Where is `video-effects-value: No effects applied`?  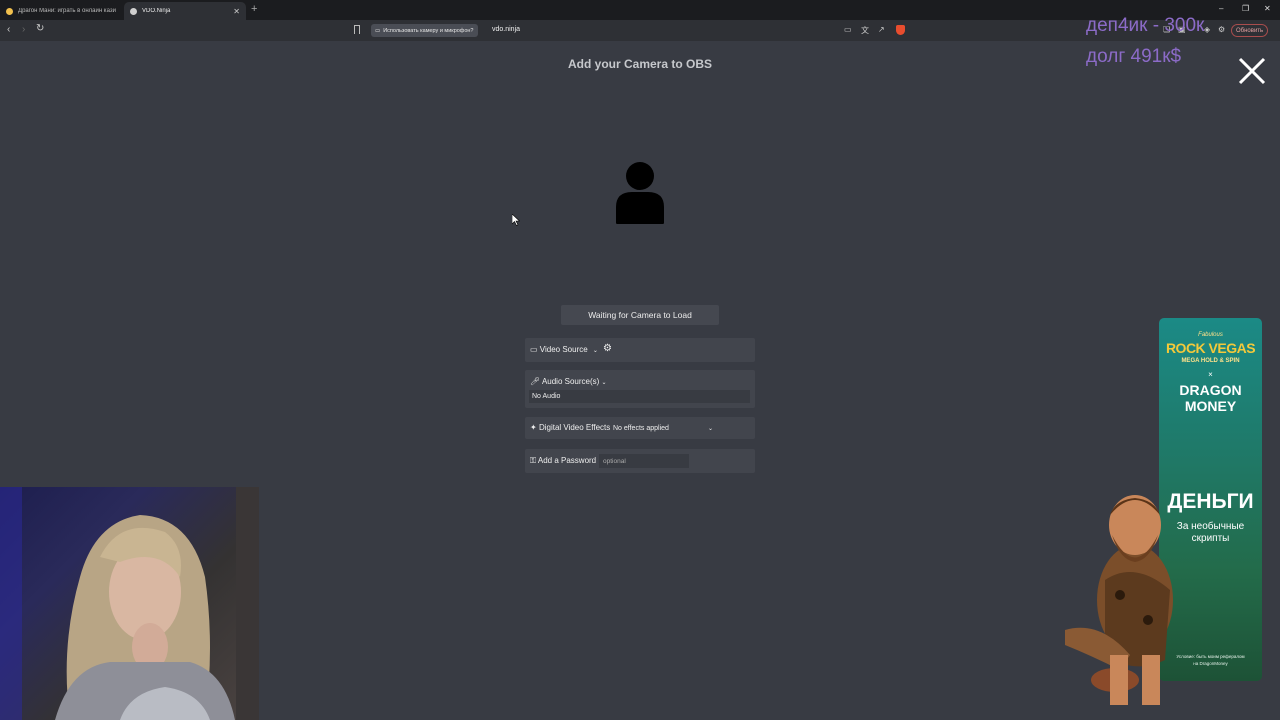 video-effects-value: No effects applied is located at coordinates (641, 428).